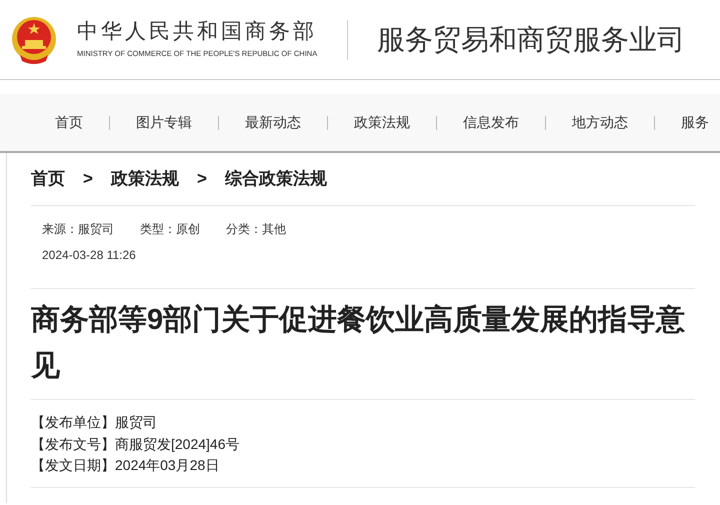  I want to click on info-label: 【发布文号】, so click(73, 444).